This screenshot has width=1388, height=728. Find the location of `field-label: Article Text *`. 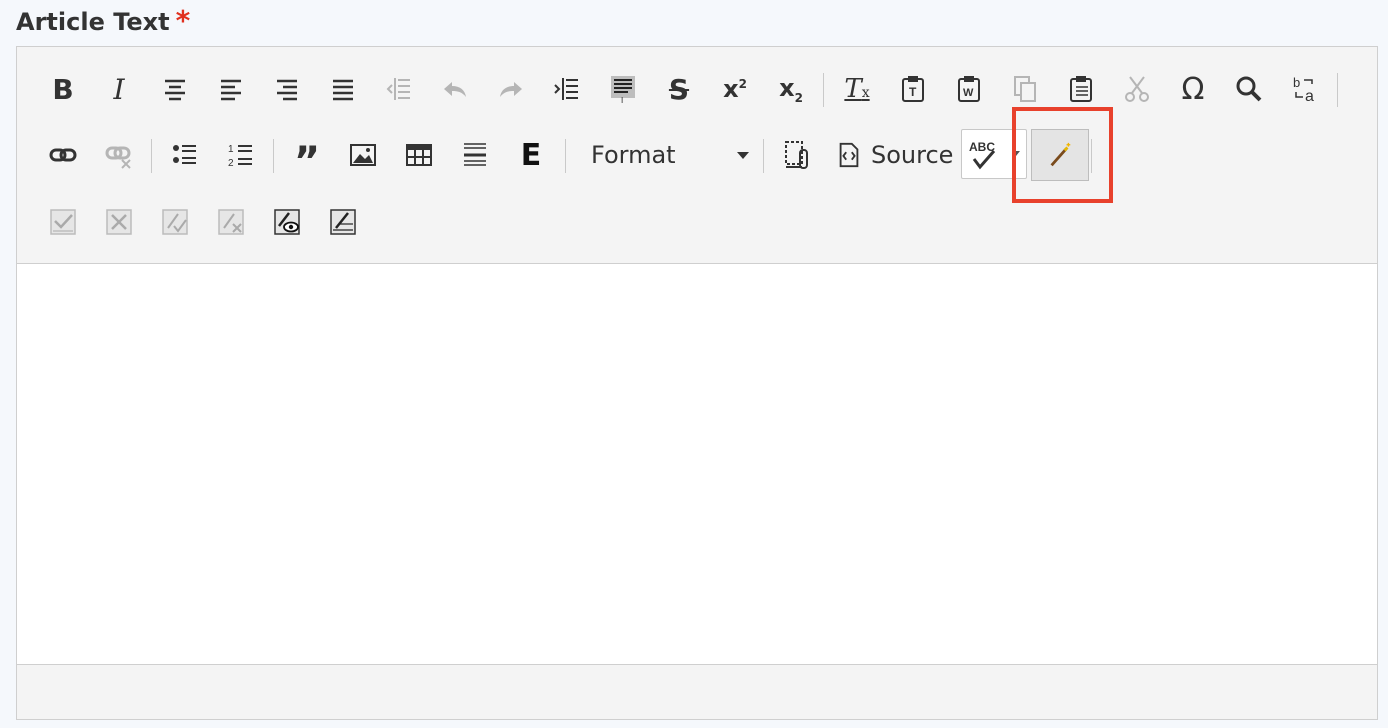

field-label: Article Text * is located at coordinates (103, 20).